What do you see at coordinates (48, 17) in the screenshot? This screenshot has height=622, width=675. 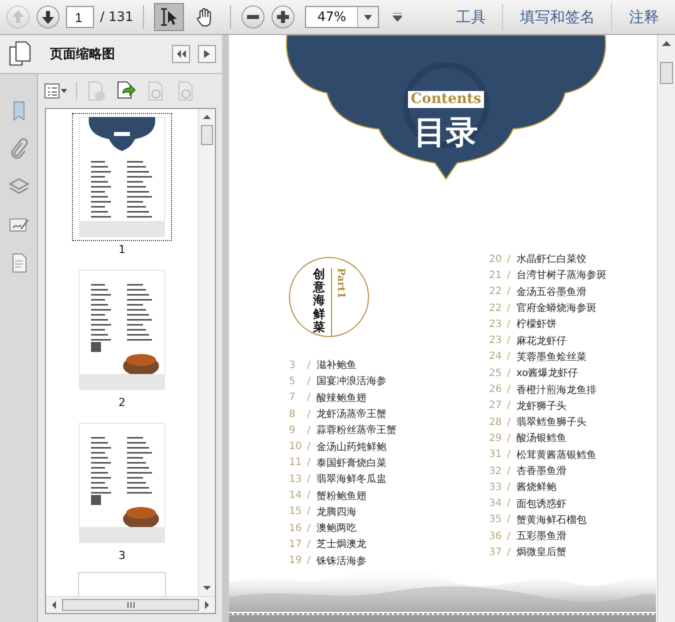 I see `next-page-button` at bounding box center [48, 17].